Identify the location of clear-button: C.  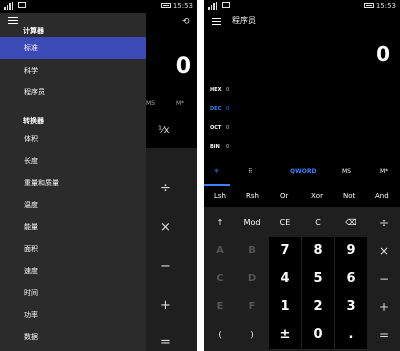
(318, 223).